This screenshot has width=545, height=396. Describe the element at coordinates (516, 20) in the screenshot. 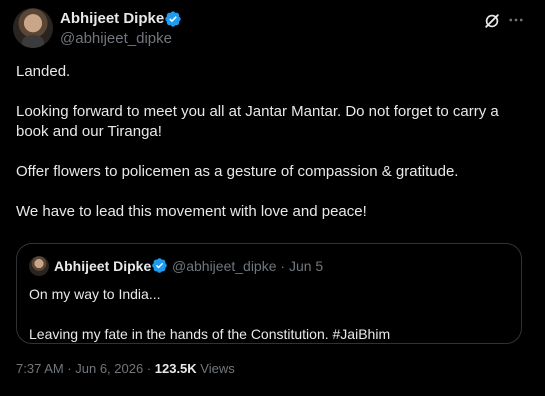

I see `more-options-icon` at that location.